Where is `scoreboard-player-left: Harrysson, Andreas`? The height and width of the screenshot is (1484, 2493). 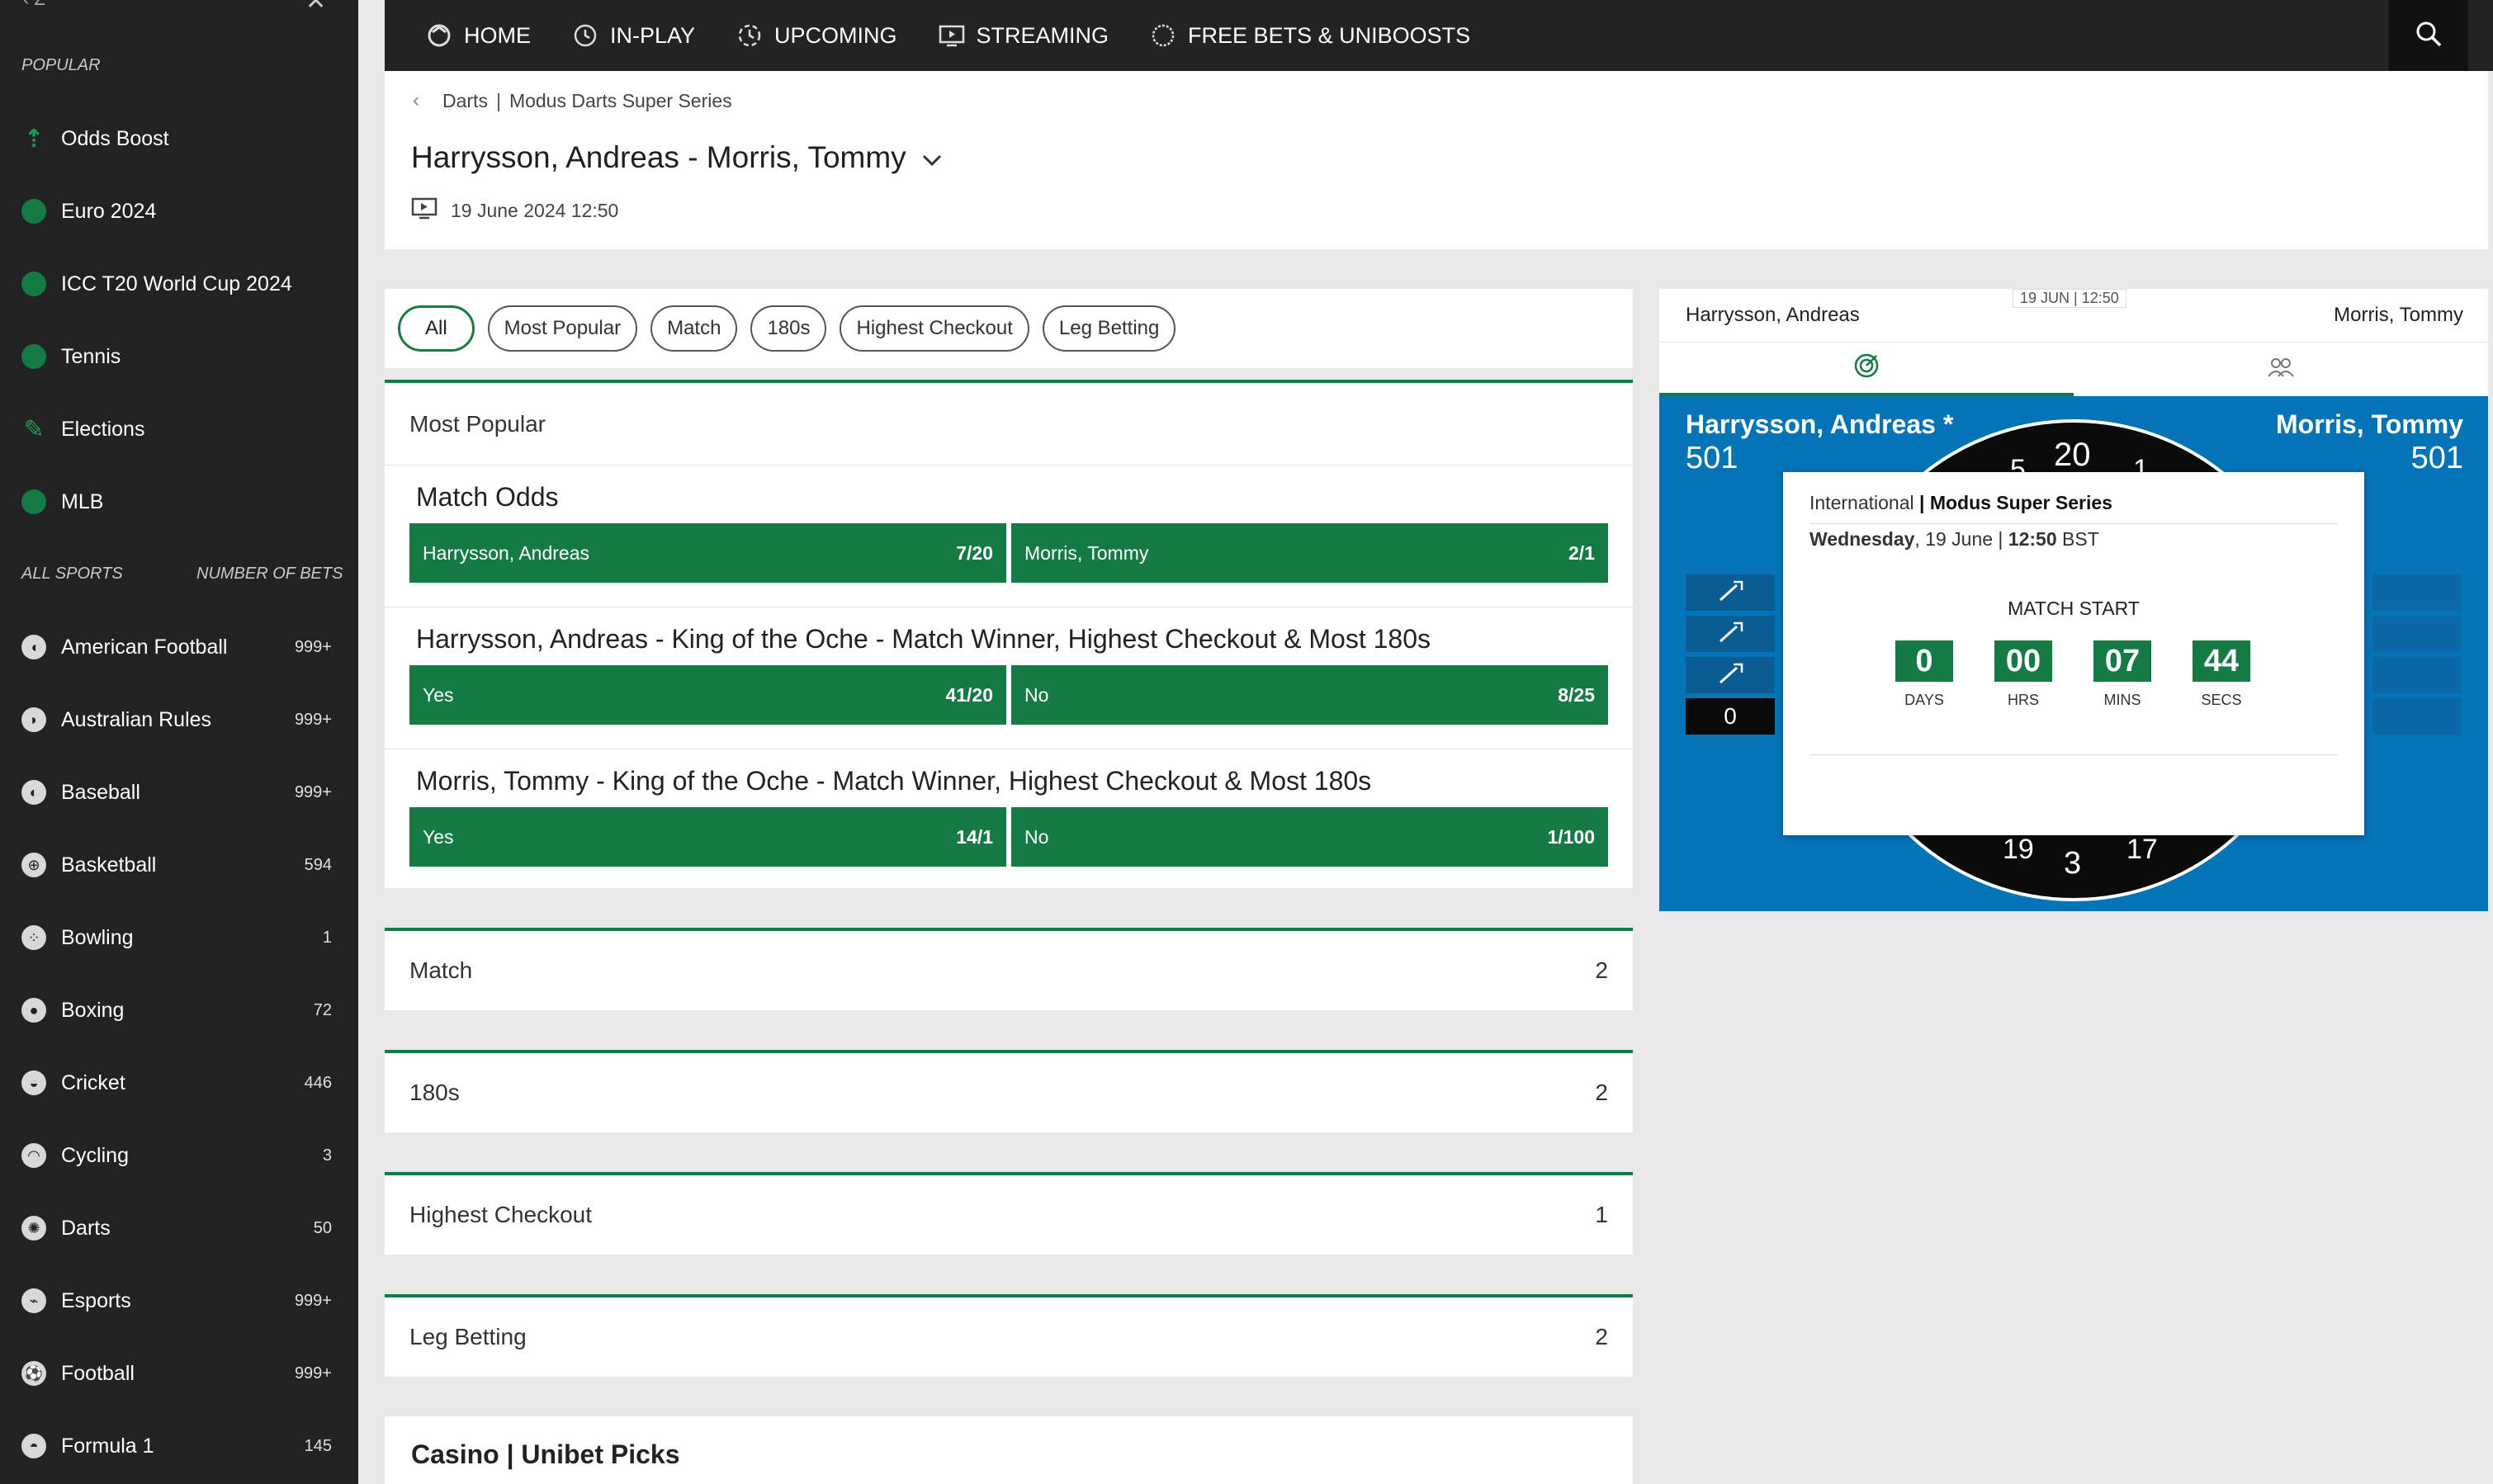
scoreboard-player-left: Harrysson, Andreas is located at coordinates (1773, 315).